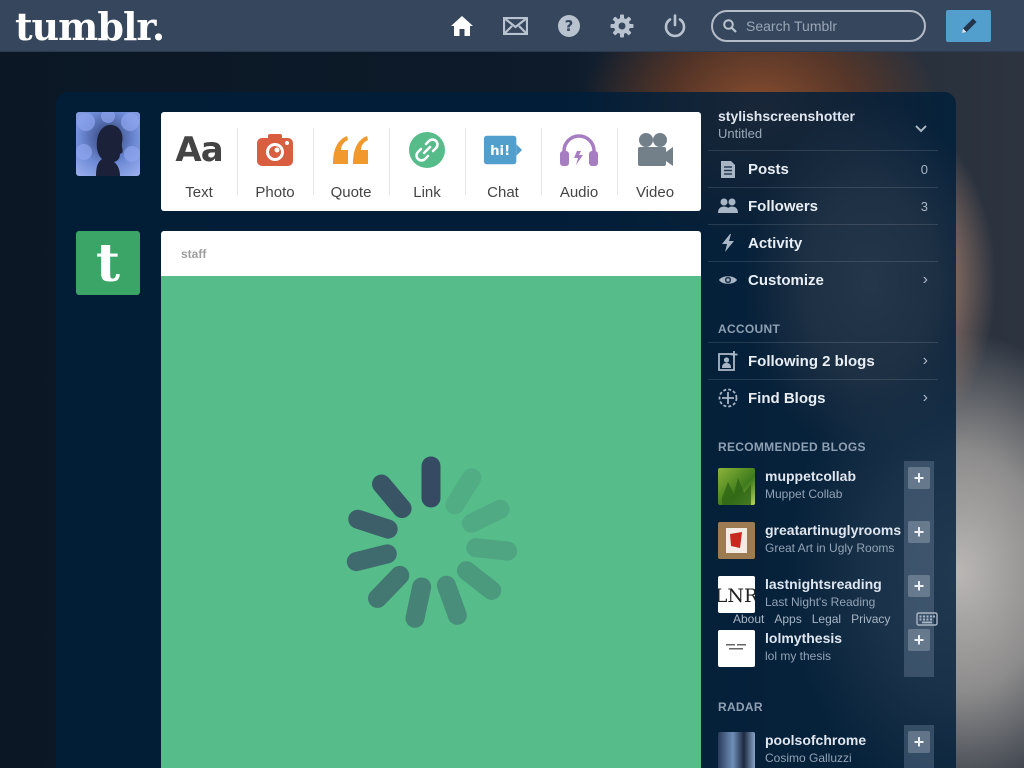 The width and height of the screenshot is (1024, 768). Describe the element at coordinates (783, 206) in the screenshot. I see `sidebar-item-label: Followers` at that location.